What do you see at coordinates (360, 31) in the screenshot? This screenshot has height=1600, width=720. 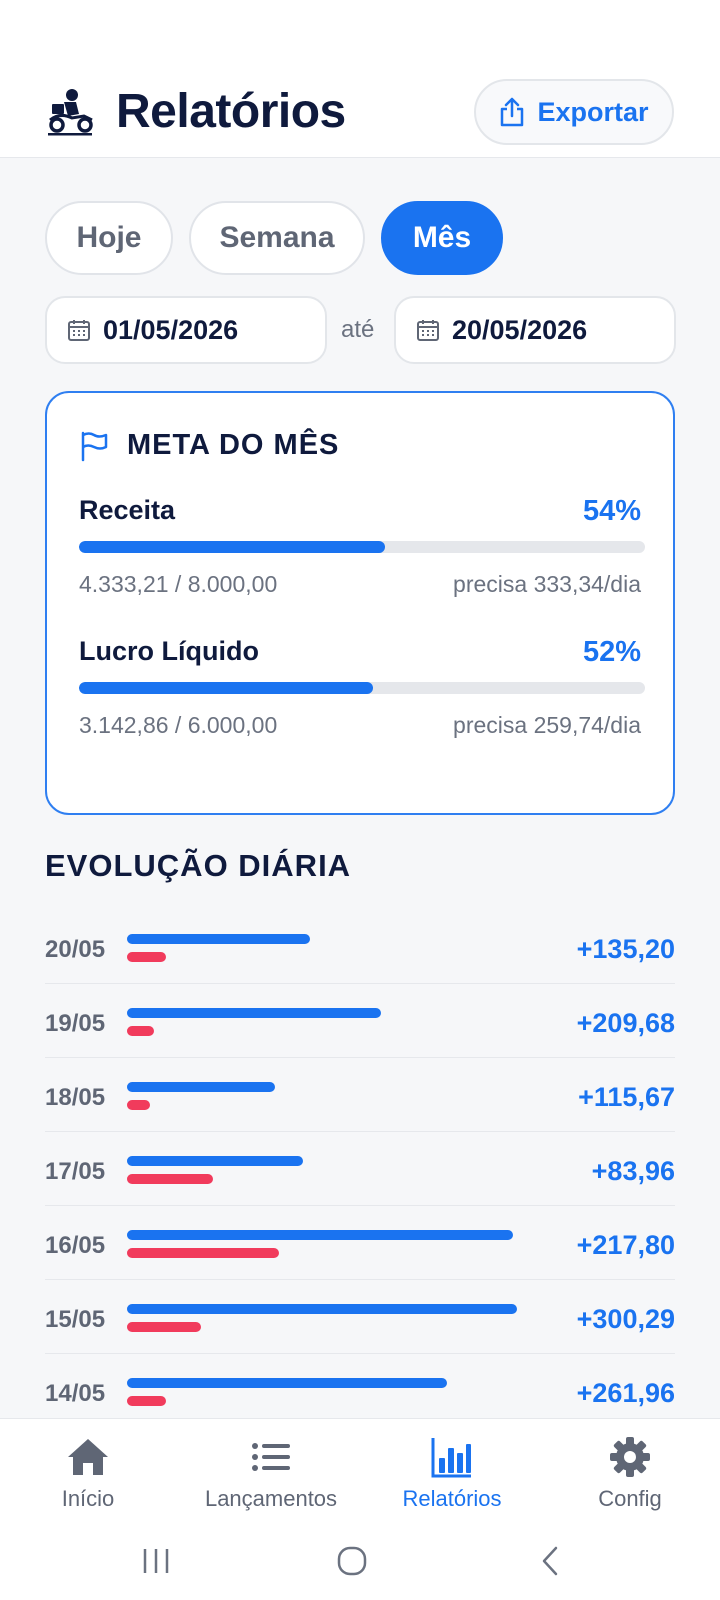 I see `status-bar` at bounding box center [360, 31].